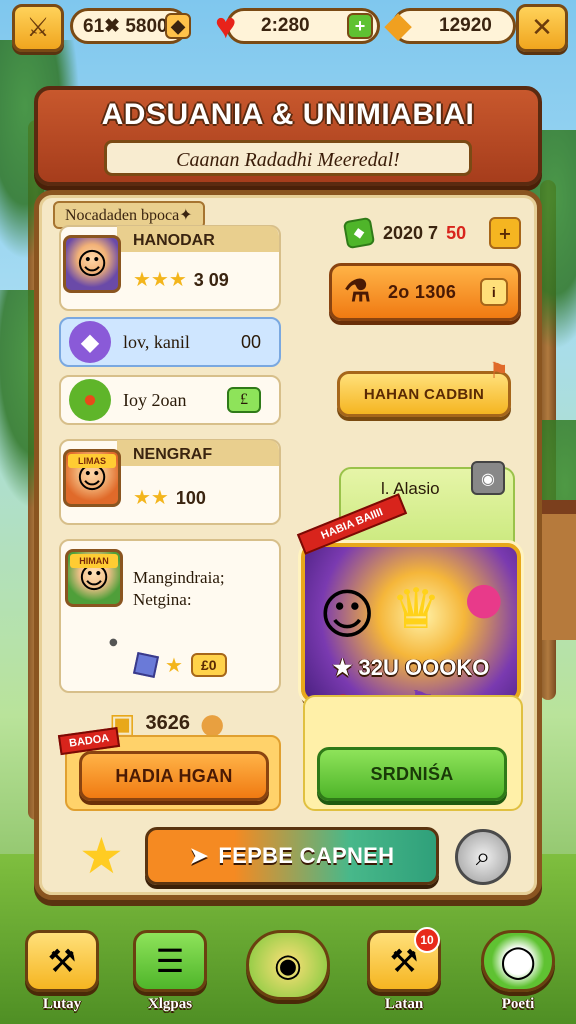  I want to click on gold-pot-icon: ♛, so click(416, 609).